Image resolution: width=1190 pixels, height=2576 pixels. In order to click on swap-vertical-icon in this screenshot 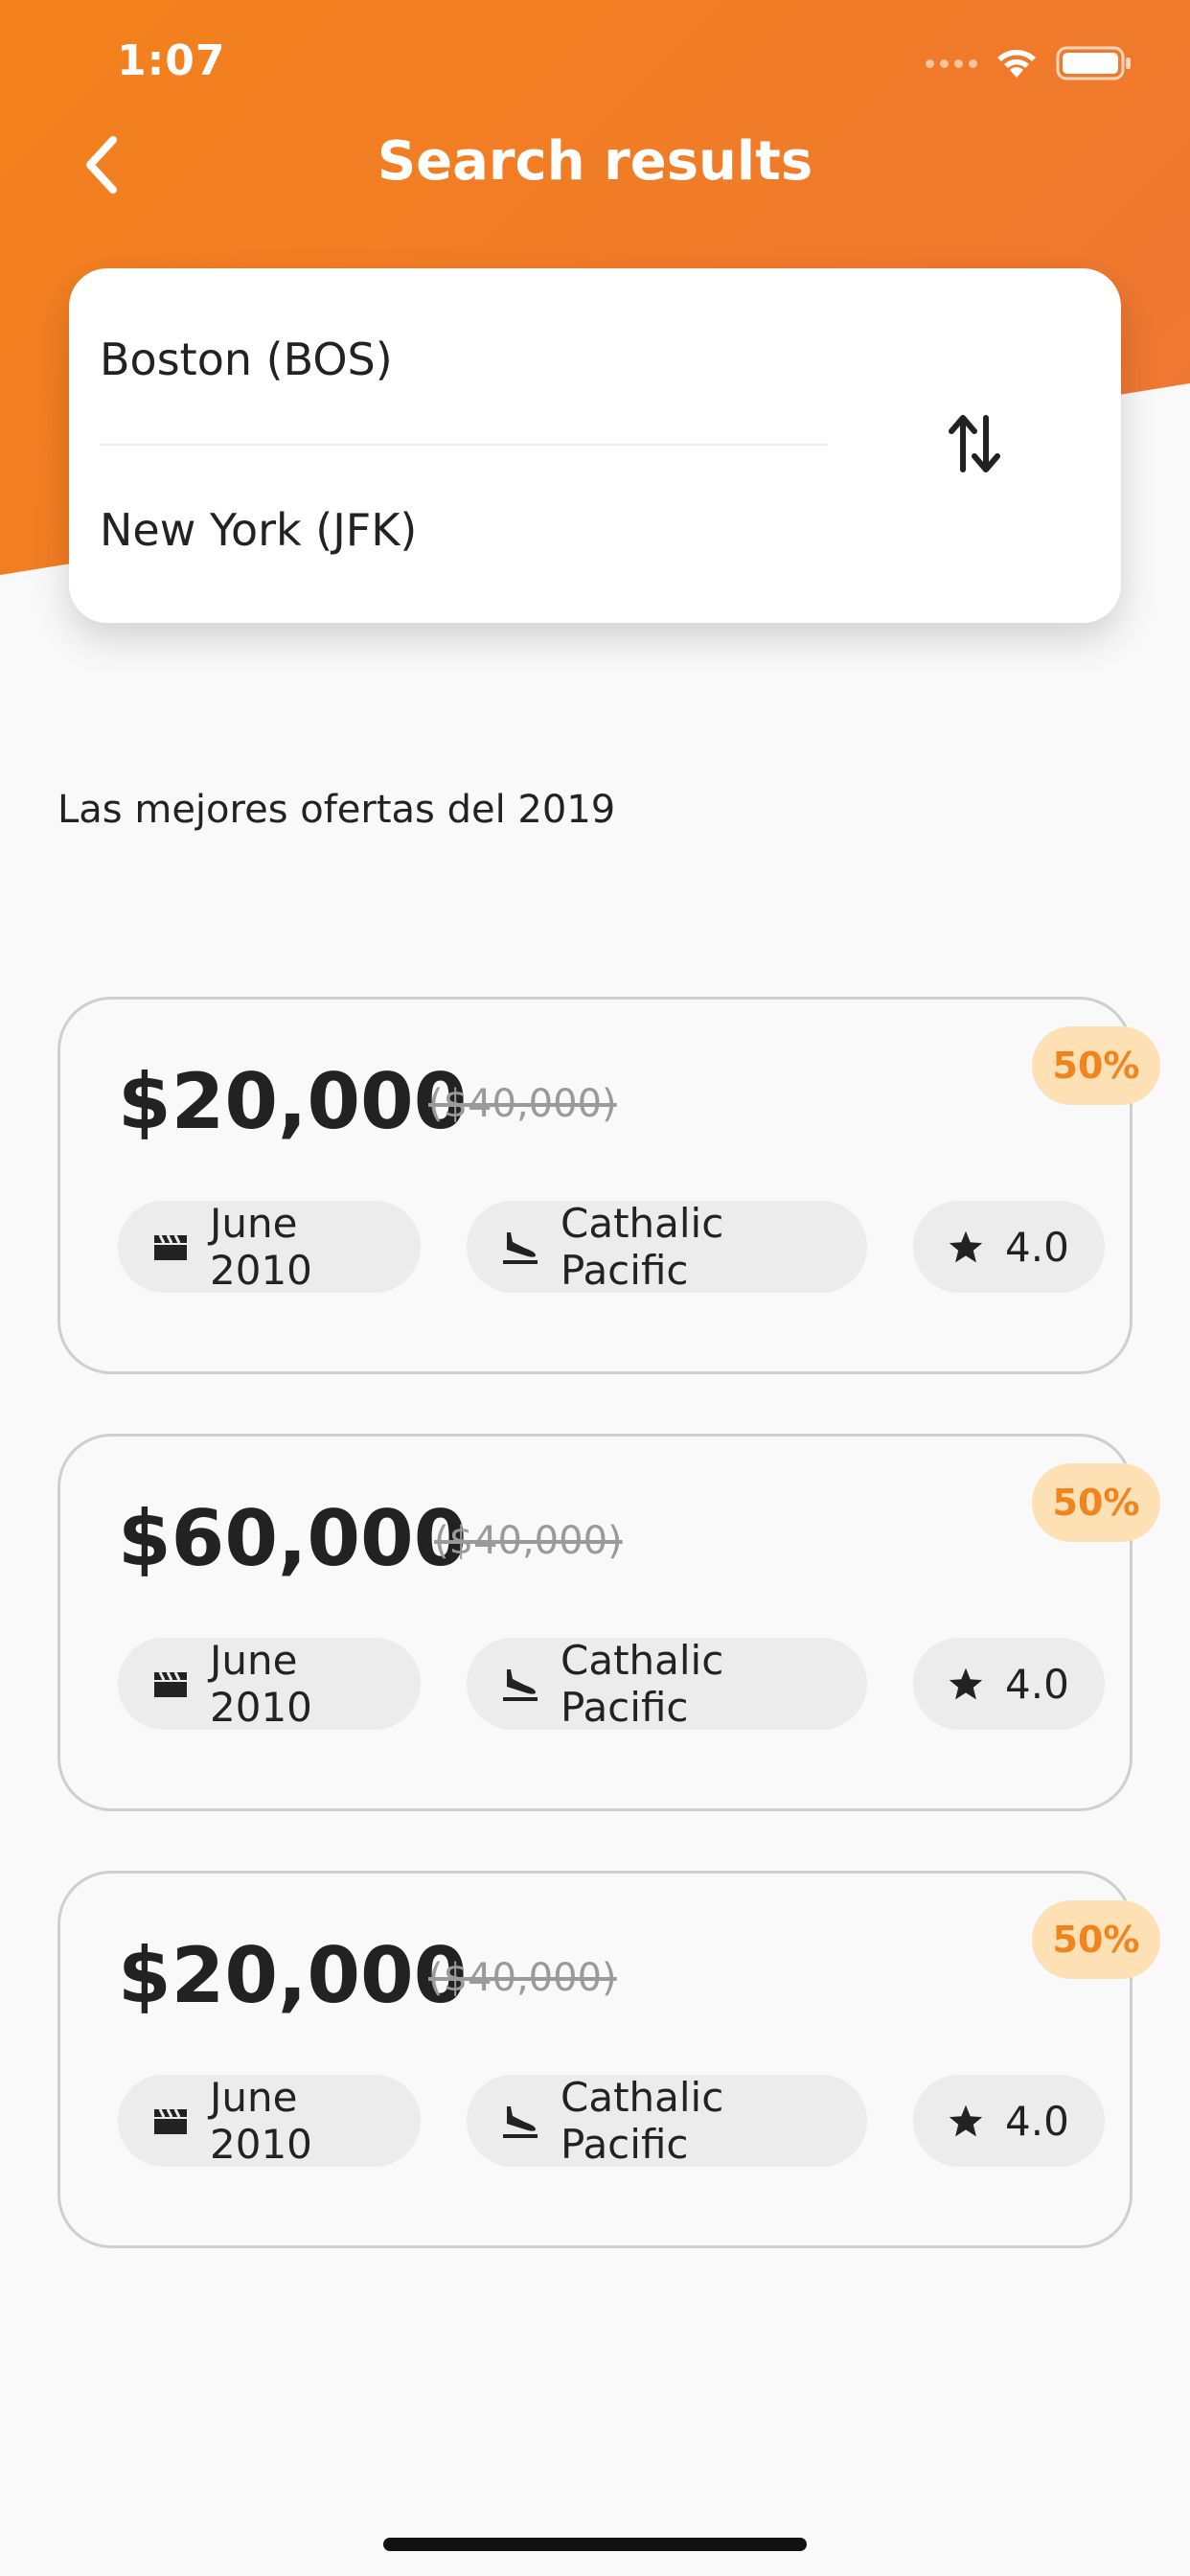, I will do `click(975, 445)`.